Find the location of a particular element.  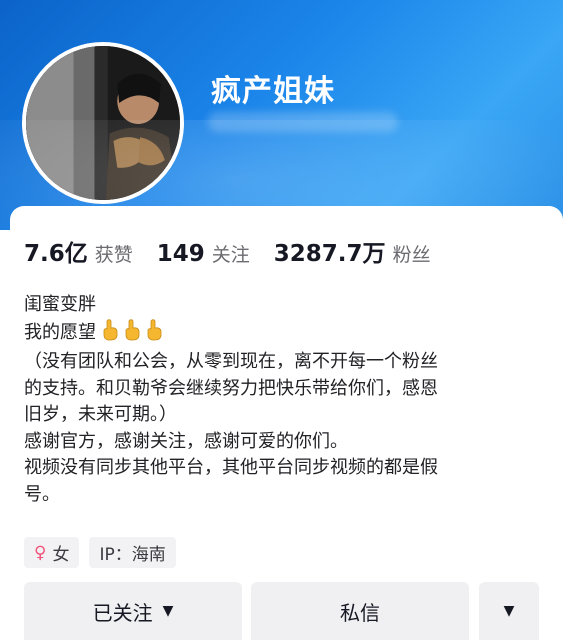

more-options-button: ▼ is located at coordinates (509, 611).